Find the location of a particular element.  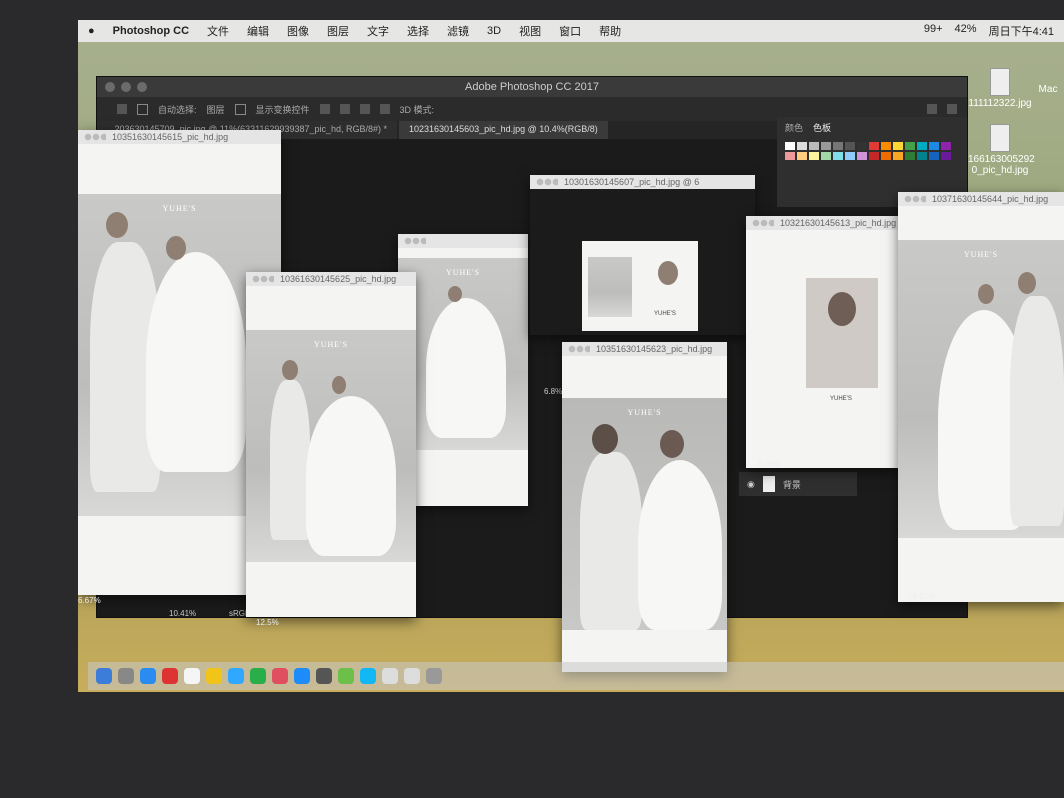

wechat-icon is located at coordinates (258, 676).